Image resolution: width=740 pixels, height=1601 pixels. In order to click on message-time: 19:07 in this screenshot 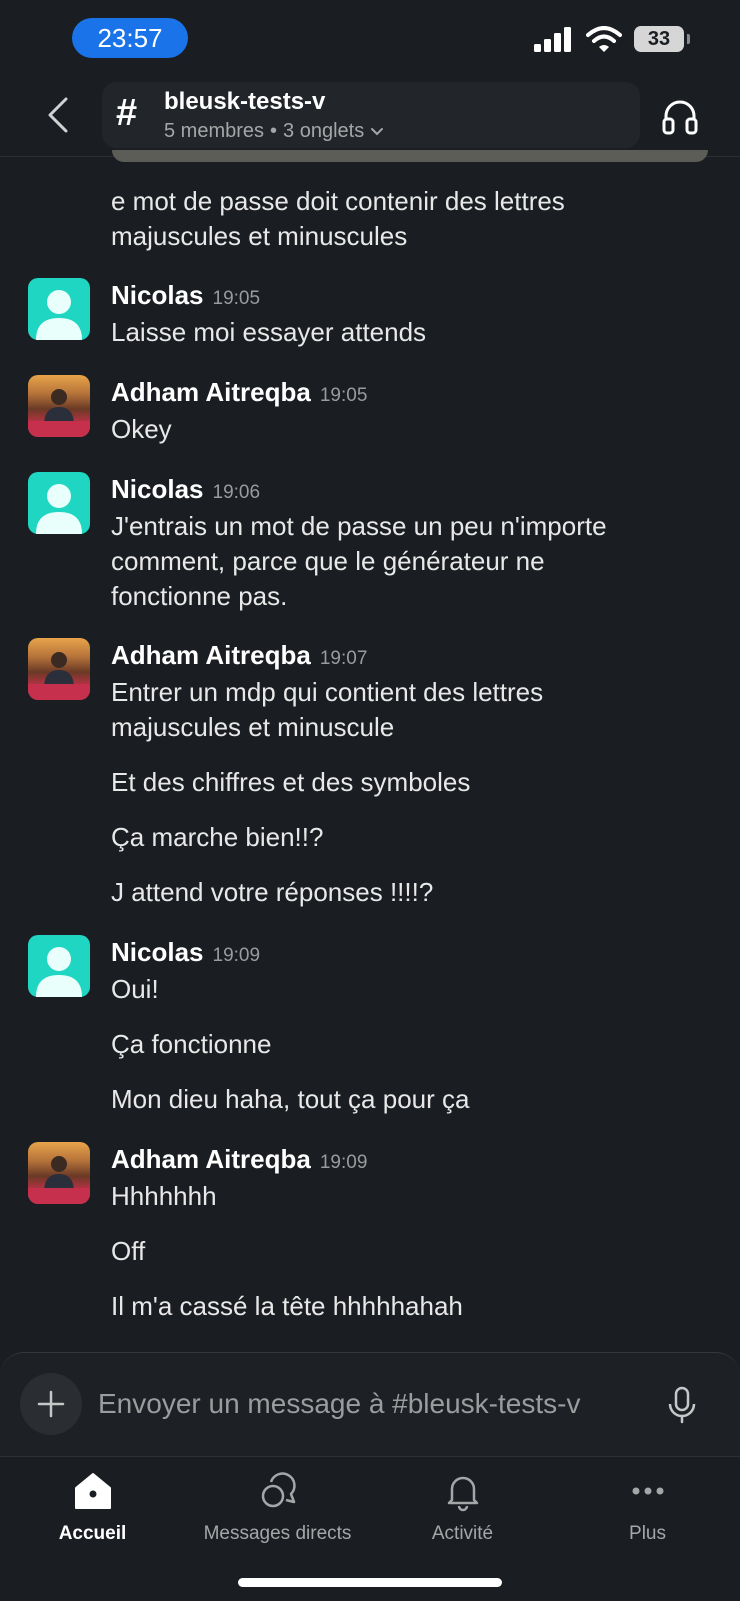, I will do `click(343, 658)`.